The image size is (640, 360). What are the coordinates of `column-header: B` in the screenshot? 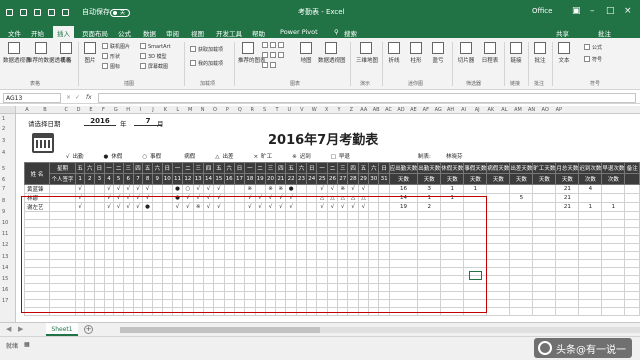 It's located at (44, 110).